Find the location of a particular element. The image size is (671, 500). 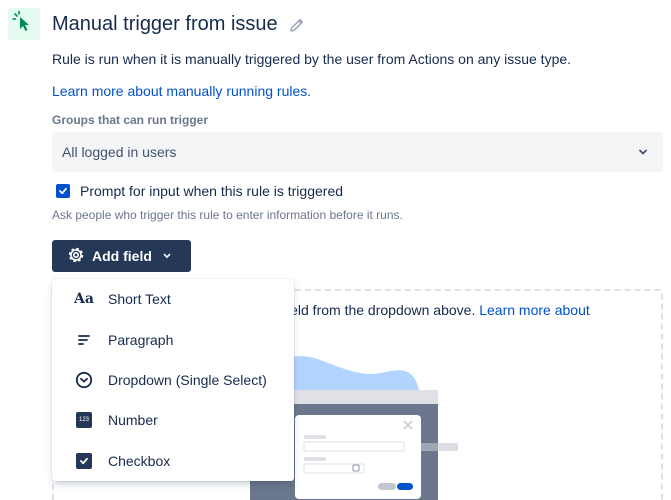

menu-item-paragraph: Paragraph is located at coordinates (173, 339).